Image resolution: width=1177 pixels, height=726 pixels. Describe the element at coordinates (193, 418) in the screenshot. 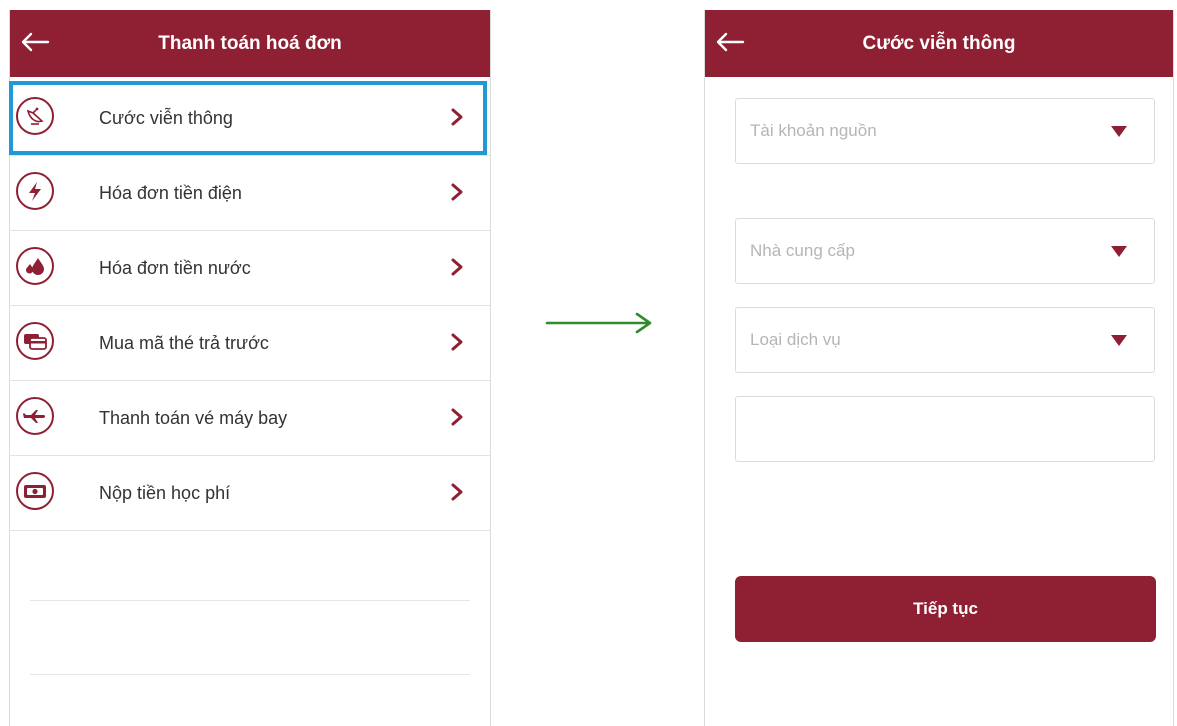

I see `menu-item-label: Thanh toán vé máy bay` at that location.